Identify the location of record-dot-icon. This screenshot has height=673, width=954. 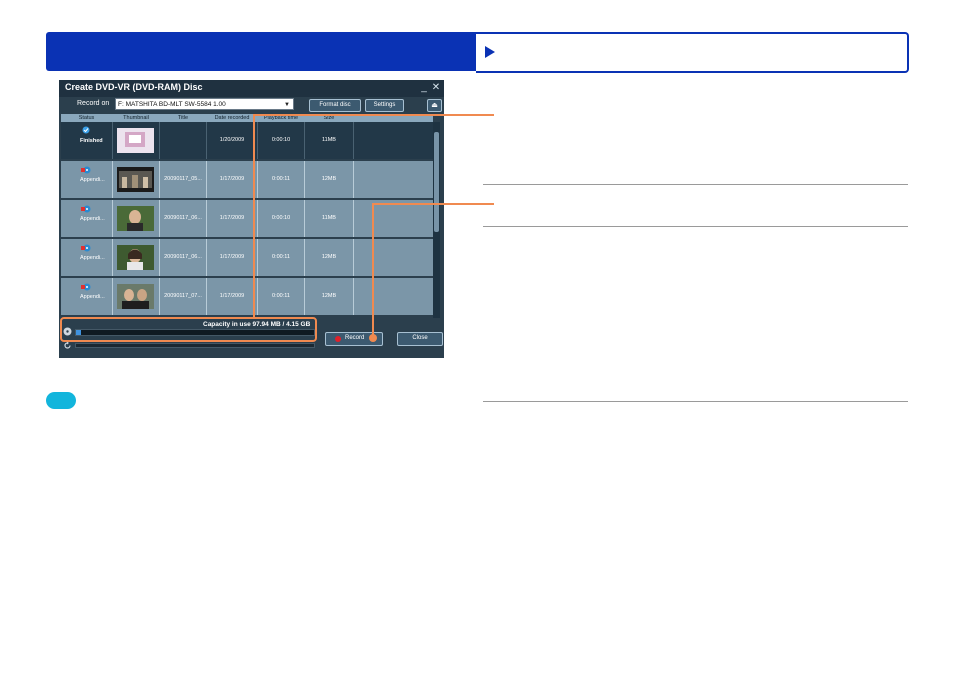
(338, 339).